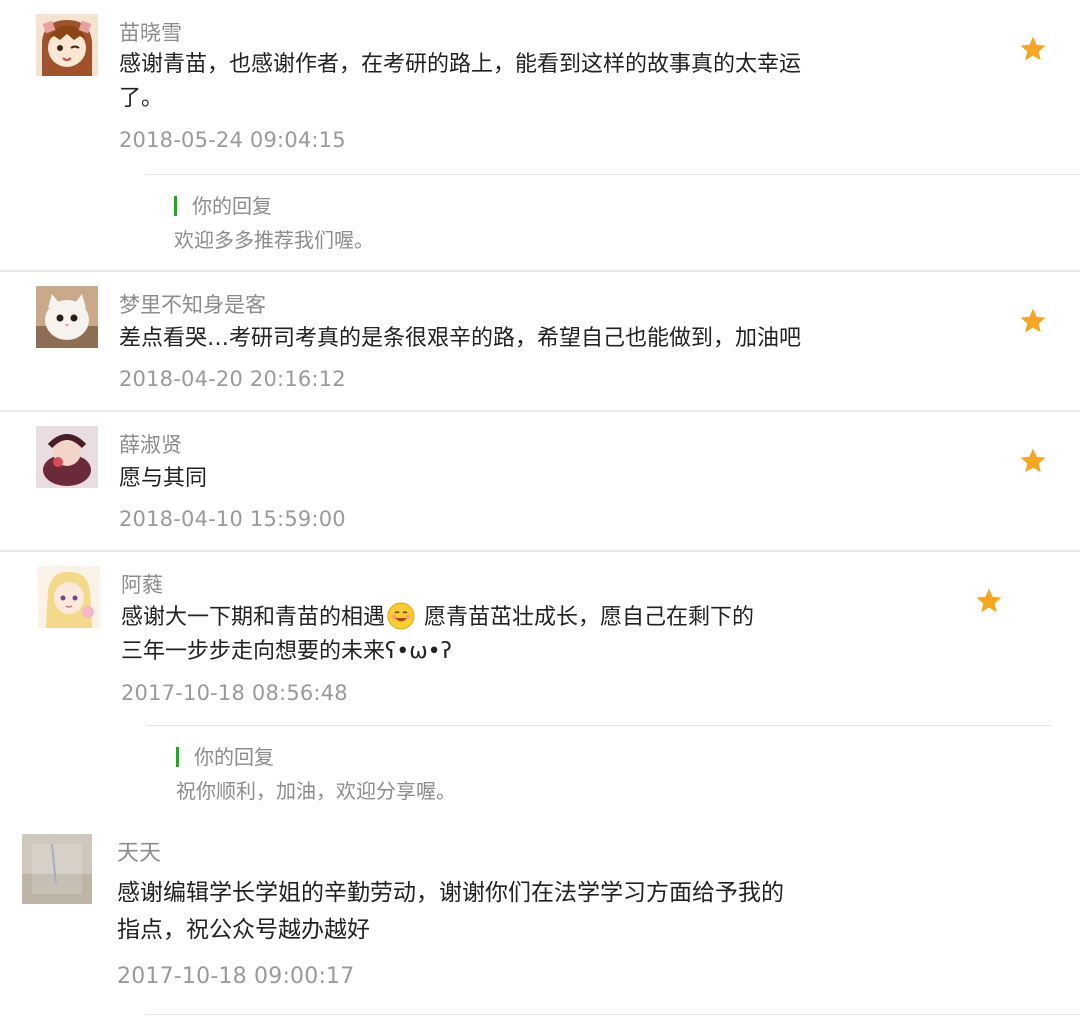 The width and height of the screenshot is (1080, 1018). Describe the element at coordinates (589, 617) in the screenshot. I see `comment-text-part: 愿青苗茁壮成长，愿自己在剩下的` at that location.